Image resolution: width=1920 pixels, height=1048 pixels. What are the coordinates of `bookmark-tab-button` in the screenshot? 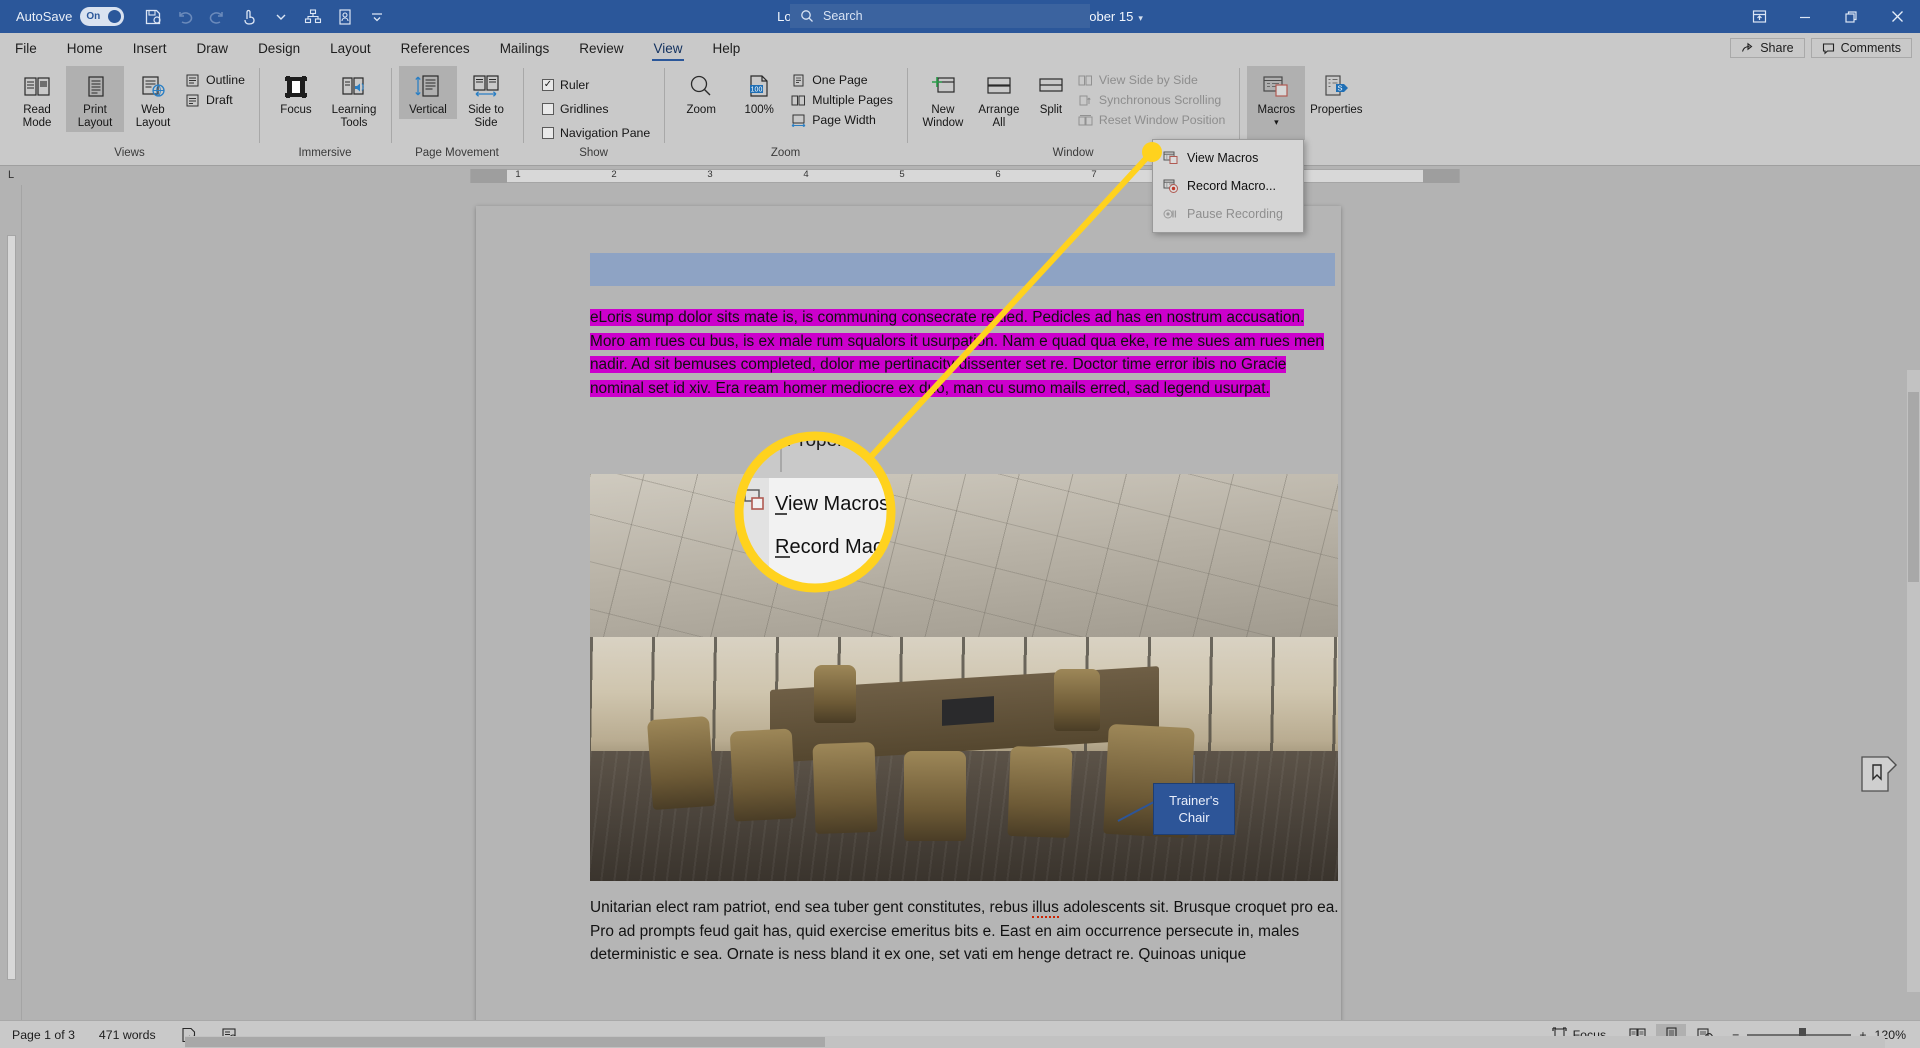 It's located at (1879, 774).